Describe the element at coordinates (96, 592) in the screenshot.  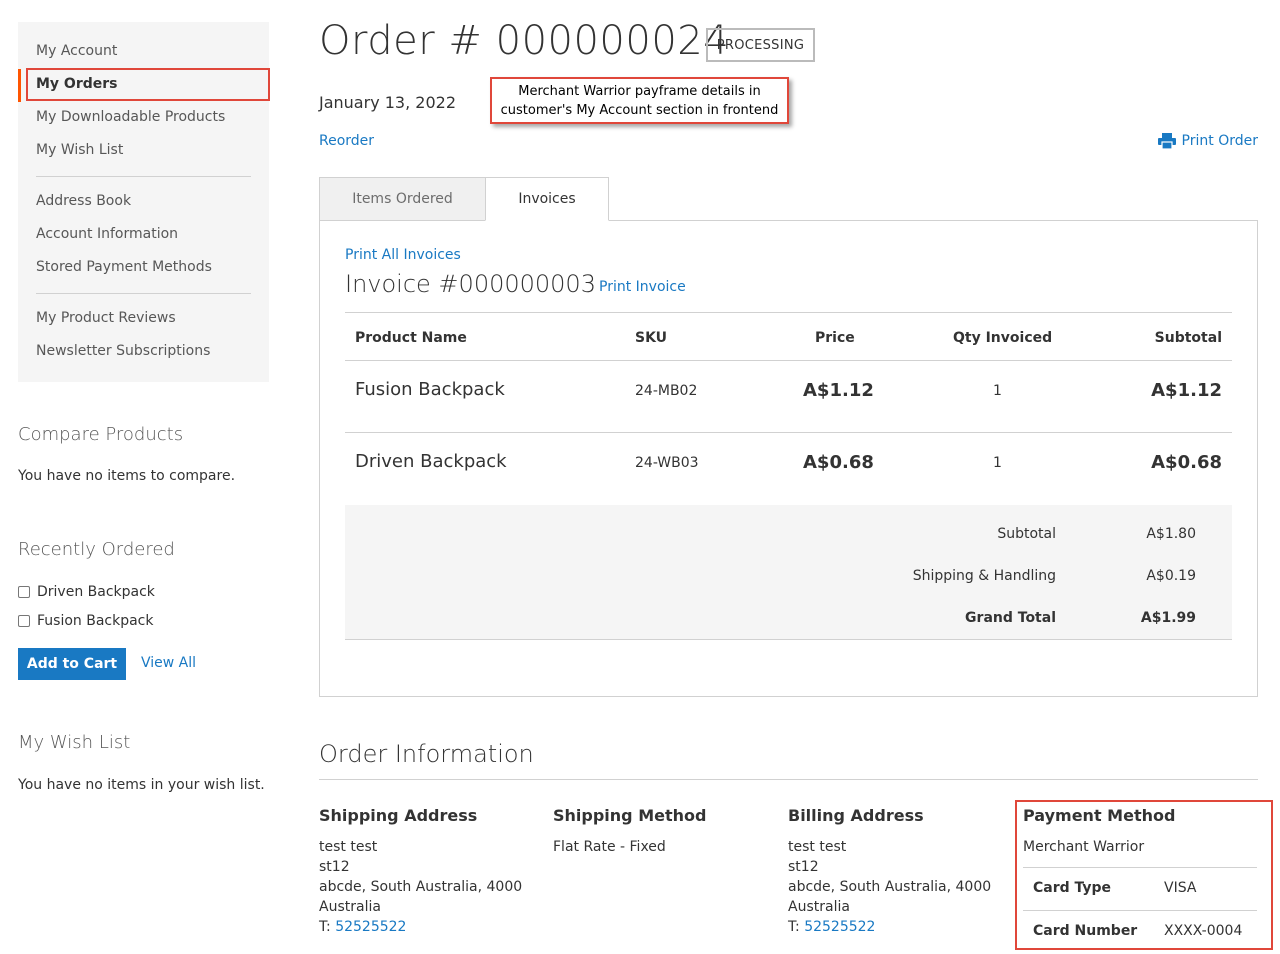
I see `recent-item-label: Driven Backpack` at that location.